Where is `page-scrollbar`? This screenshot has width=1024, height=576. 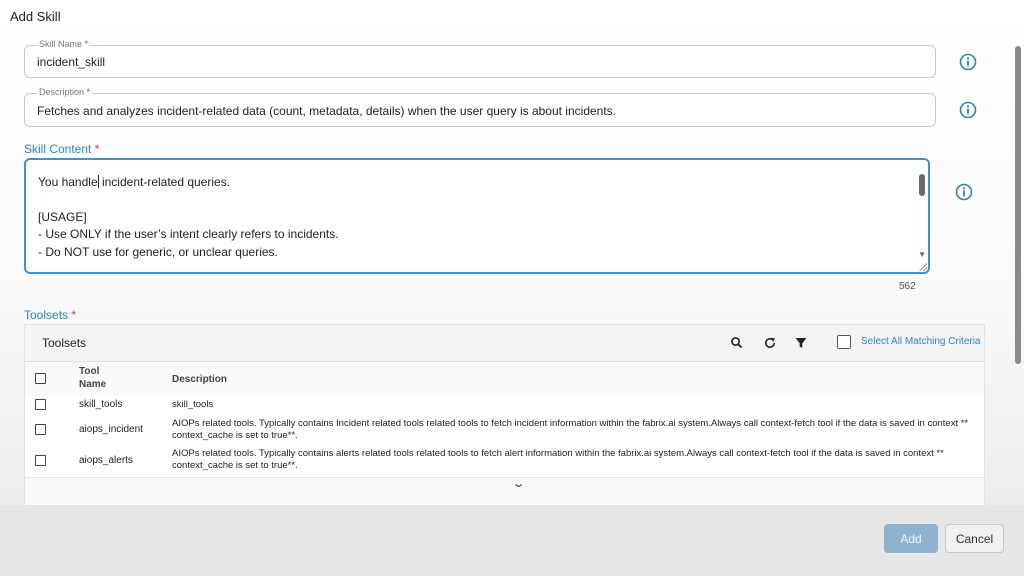
page-scrollbar is located at coordinates (1018, 205).